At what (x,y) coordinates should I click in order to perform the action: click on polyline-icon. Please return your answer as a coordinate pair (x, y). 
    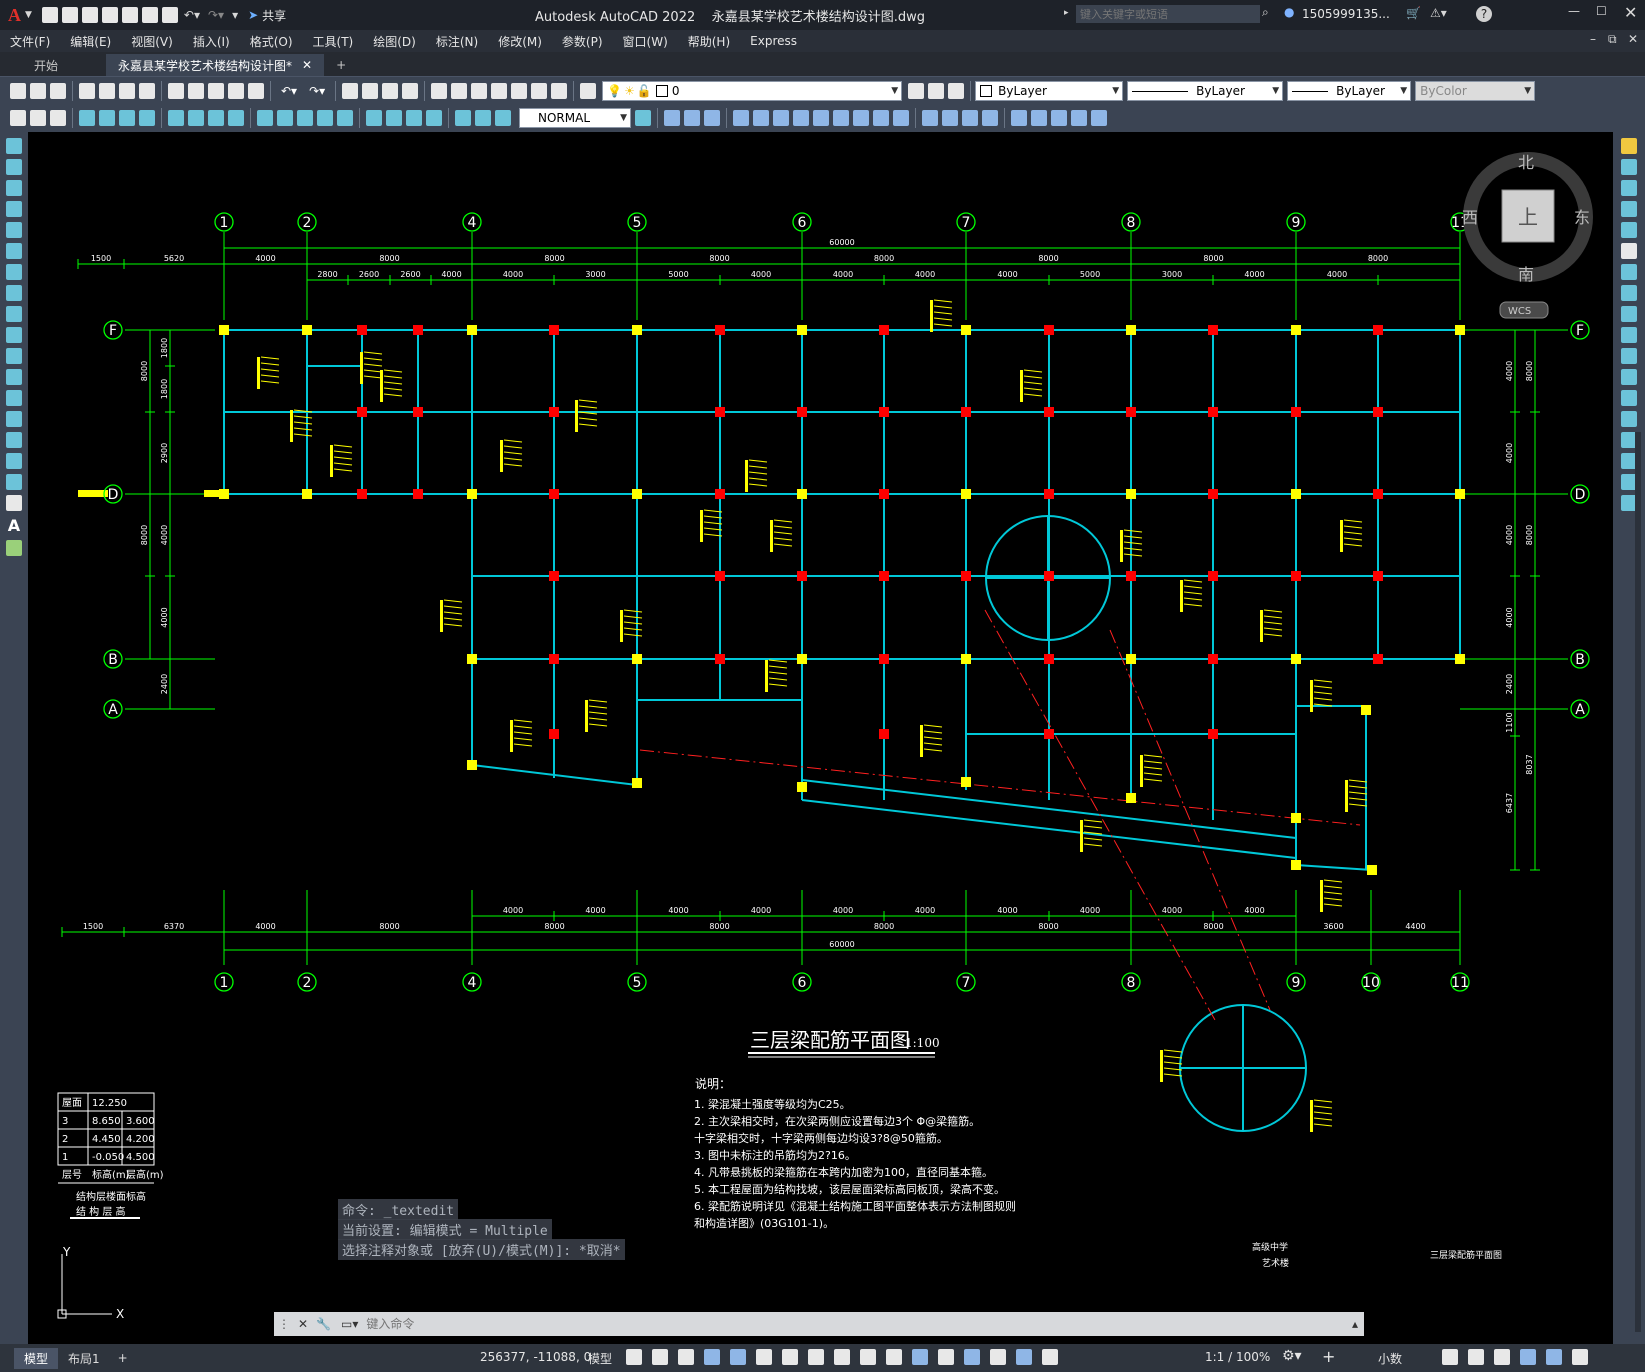
    Looking at the image, I should click on (14, 188).